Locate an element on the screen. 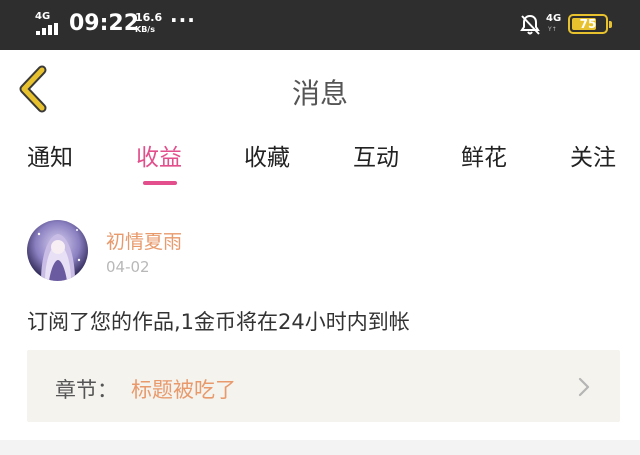  clock: 09:22 is located at coordinates (104, 23).